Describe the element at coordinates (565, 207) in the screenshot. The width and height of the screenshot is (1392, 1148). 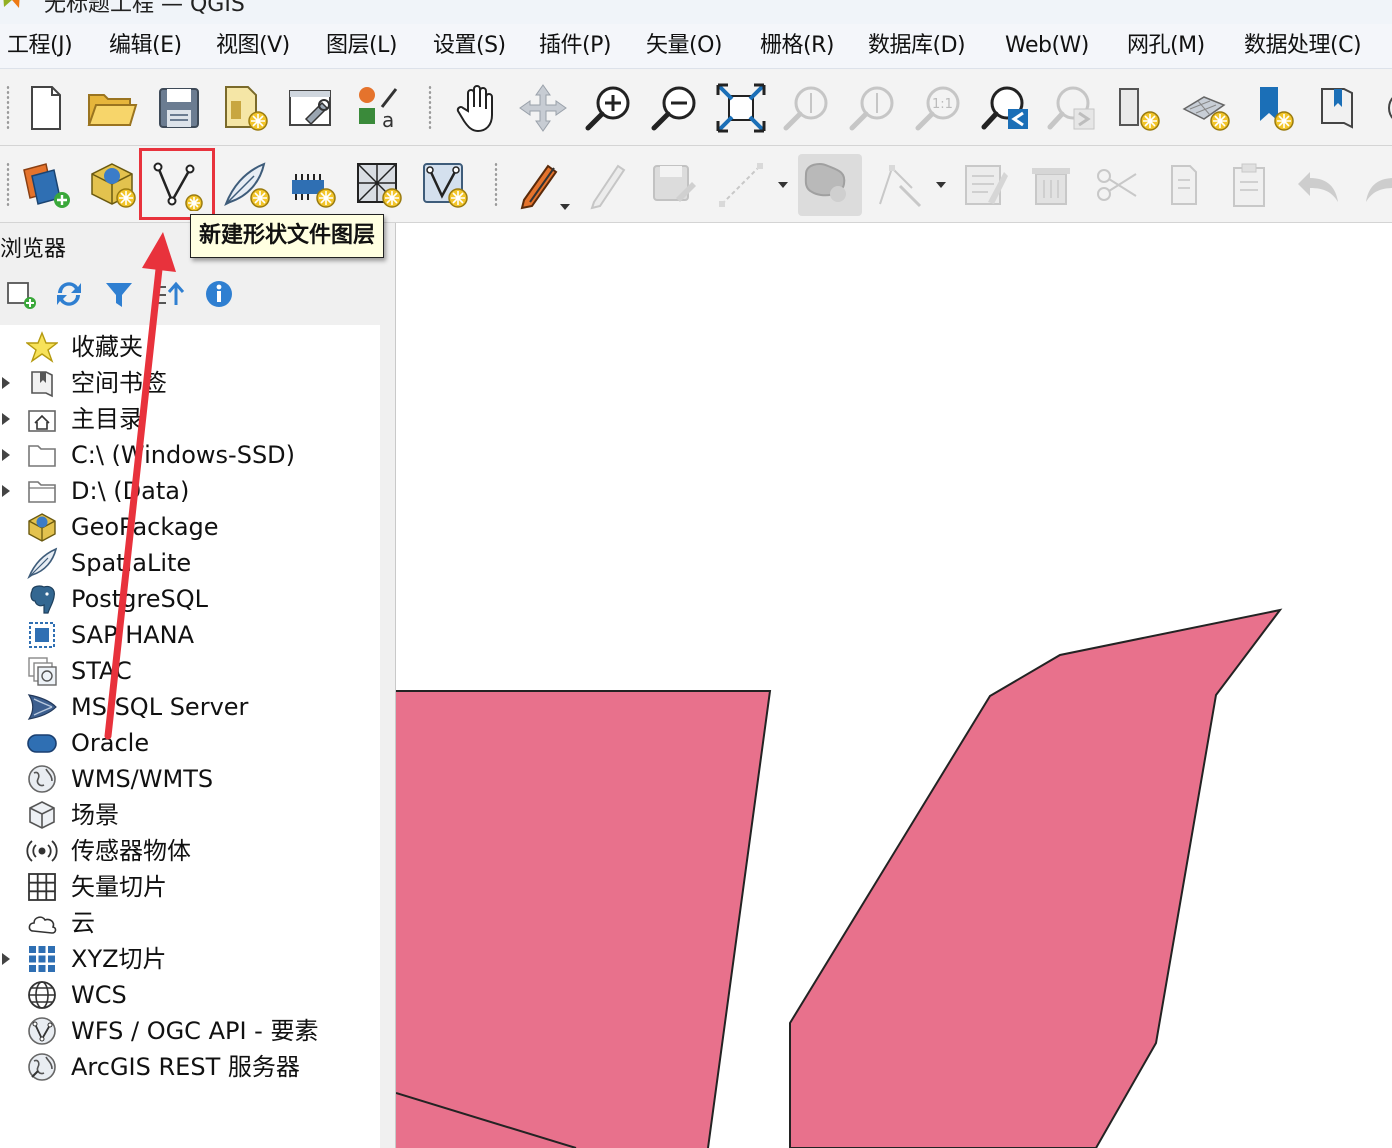
I see `current-edits-dropdown` at that location.